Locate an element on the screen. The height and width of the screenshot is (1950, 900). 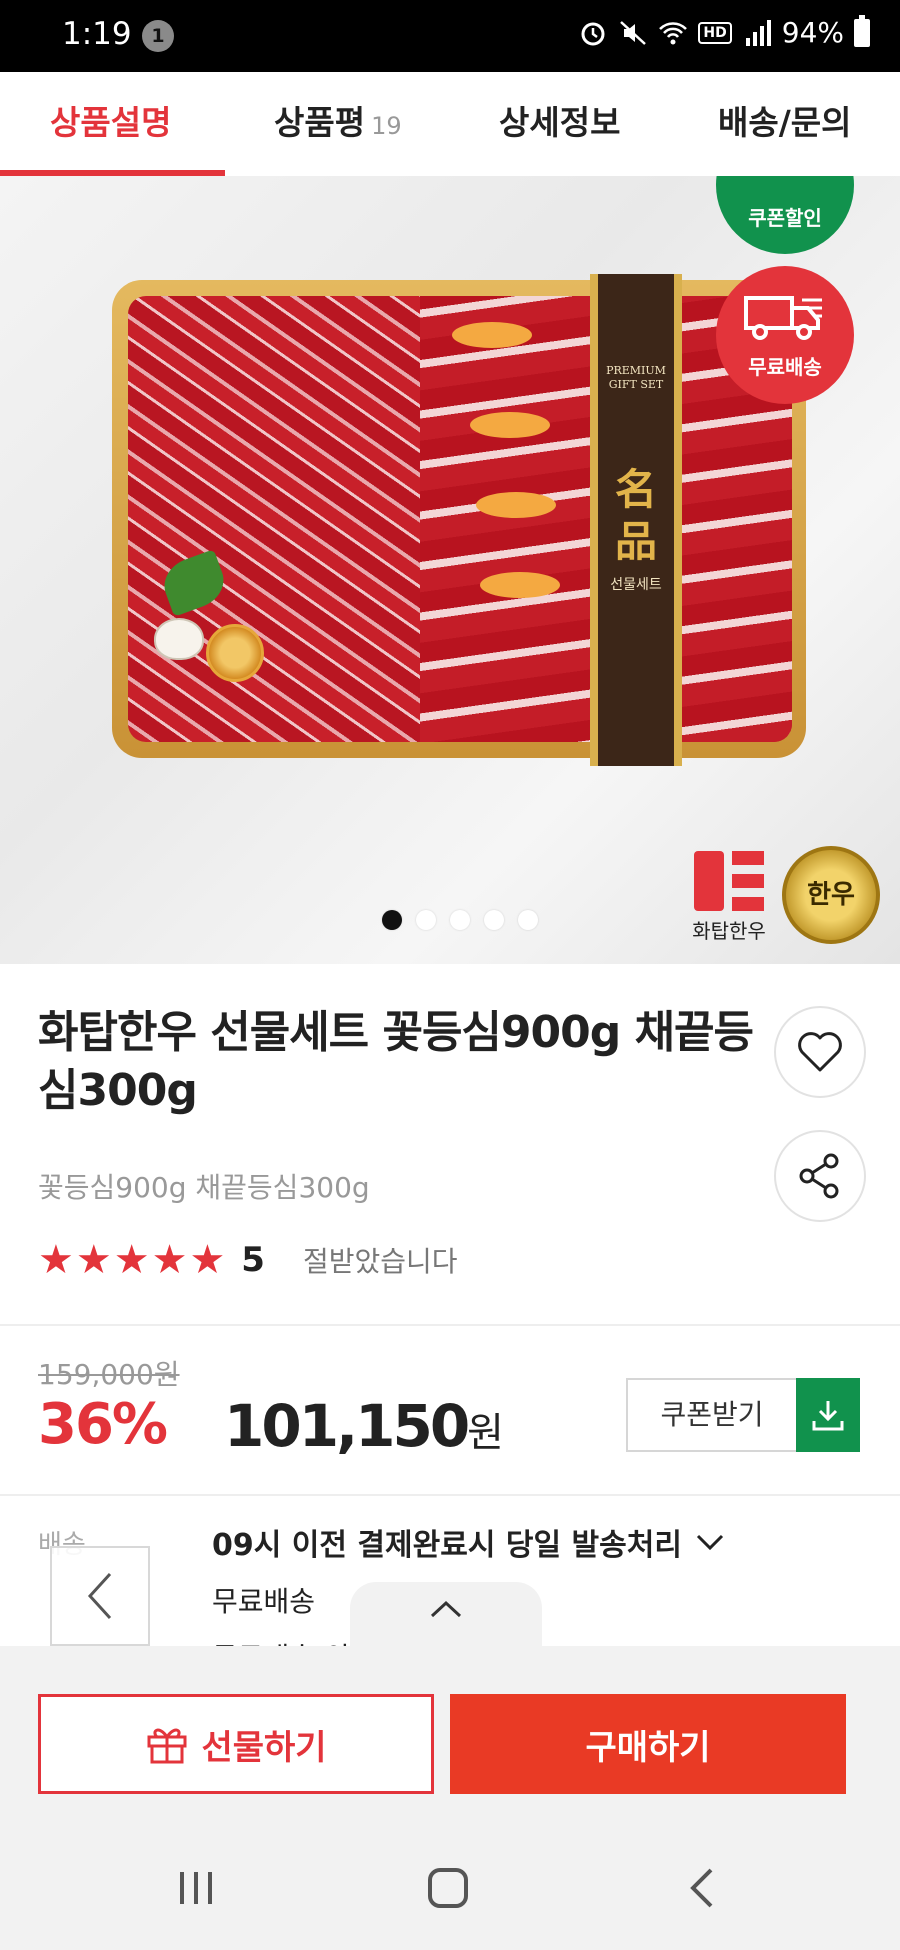
tab-description: 상품설명 is located at coordinates (110, 120).